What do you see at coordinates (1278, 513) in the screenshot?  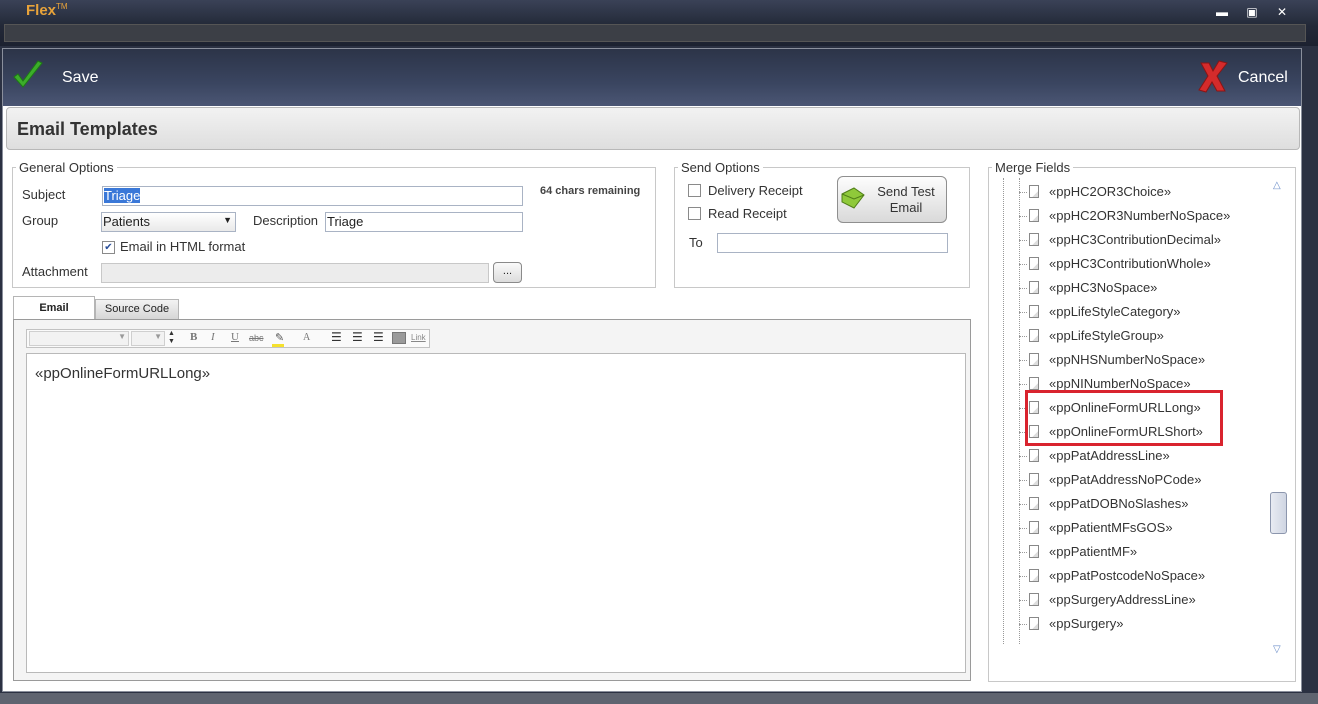 I see `scrollbar-thumb` at bounding box center [1278, 513].